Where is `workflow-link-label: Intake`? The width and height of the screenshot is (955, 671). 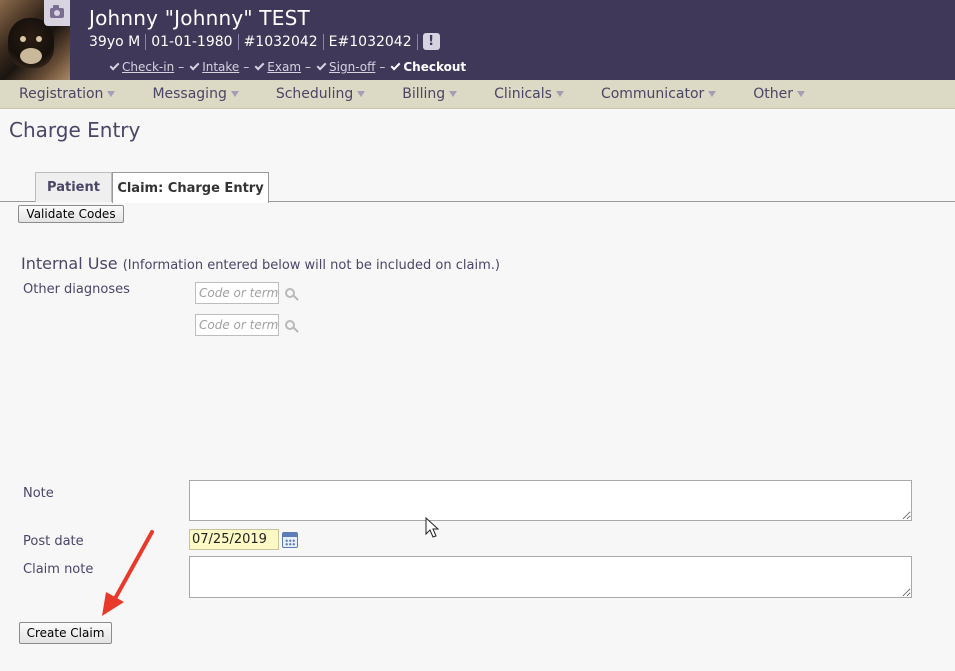
workflow-link-label: Intake is located at coordinates (220, 67).